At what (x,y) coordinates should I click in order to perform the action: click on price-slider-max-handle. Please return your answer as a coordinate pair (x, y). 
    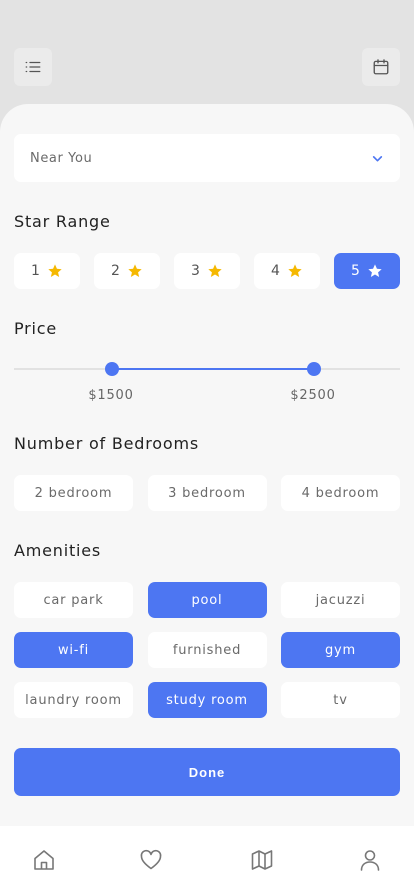
    Looking at the image, I should click on (314, 369).